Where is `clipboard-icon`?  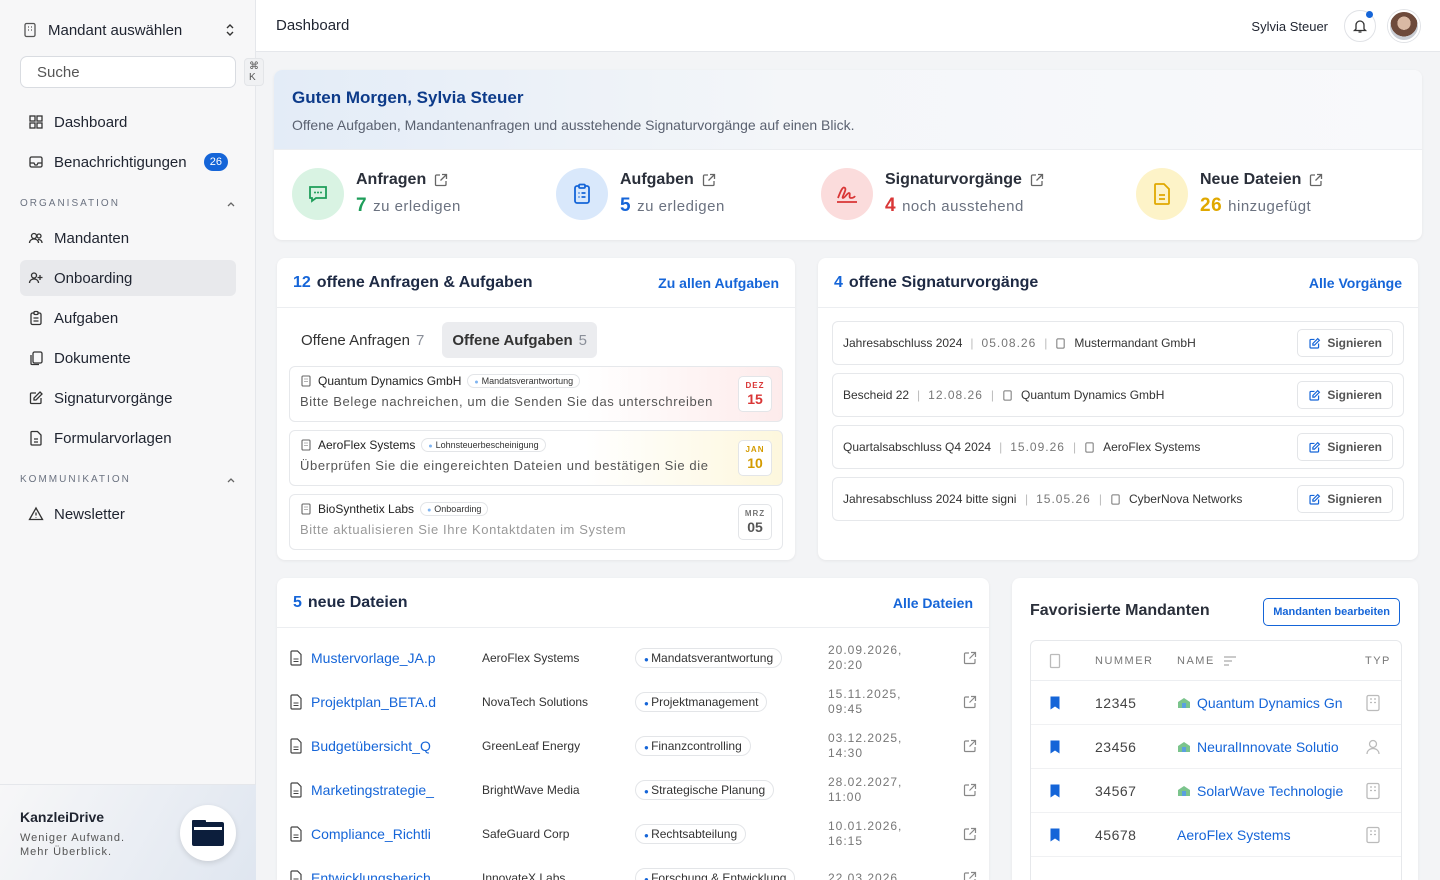 clipboard-icon is located at coordinates (36, 318).